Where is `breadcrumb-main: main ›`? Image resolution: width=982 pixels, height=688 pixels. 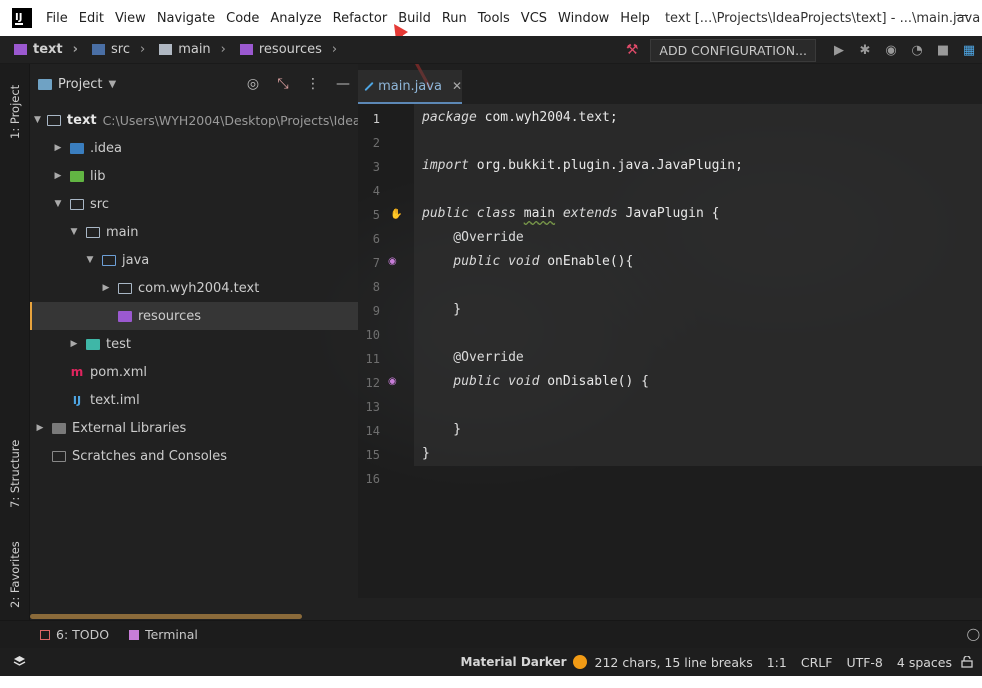 breadcrumb-main: main › is located at coordinates (192, 49).